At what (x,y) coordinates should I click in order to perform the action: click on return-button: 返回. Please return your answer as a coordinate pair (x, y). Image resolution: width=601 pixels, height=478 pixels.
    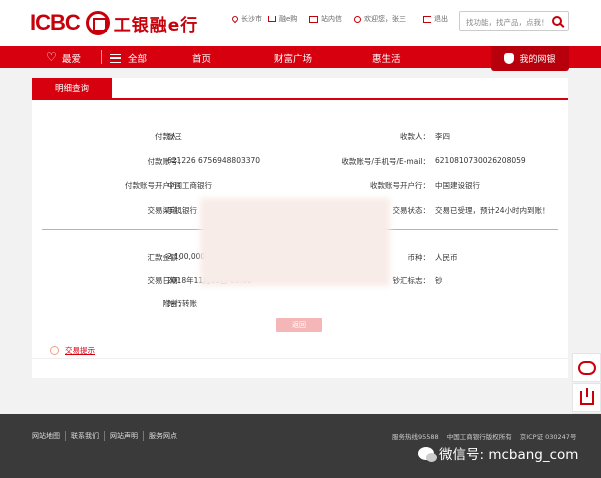
    Looking at the image, I should click on (299, 325).